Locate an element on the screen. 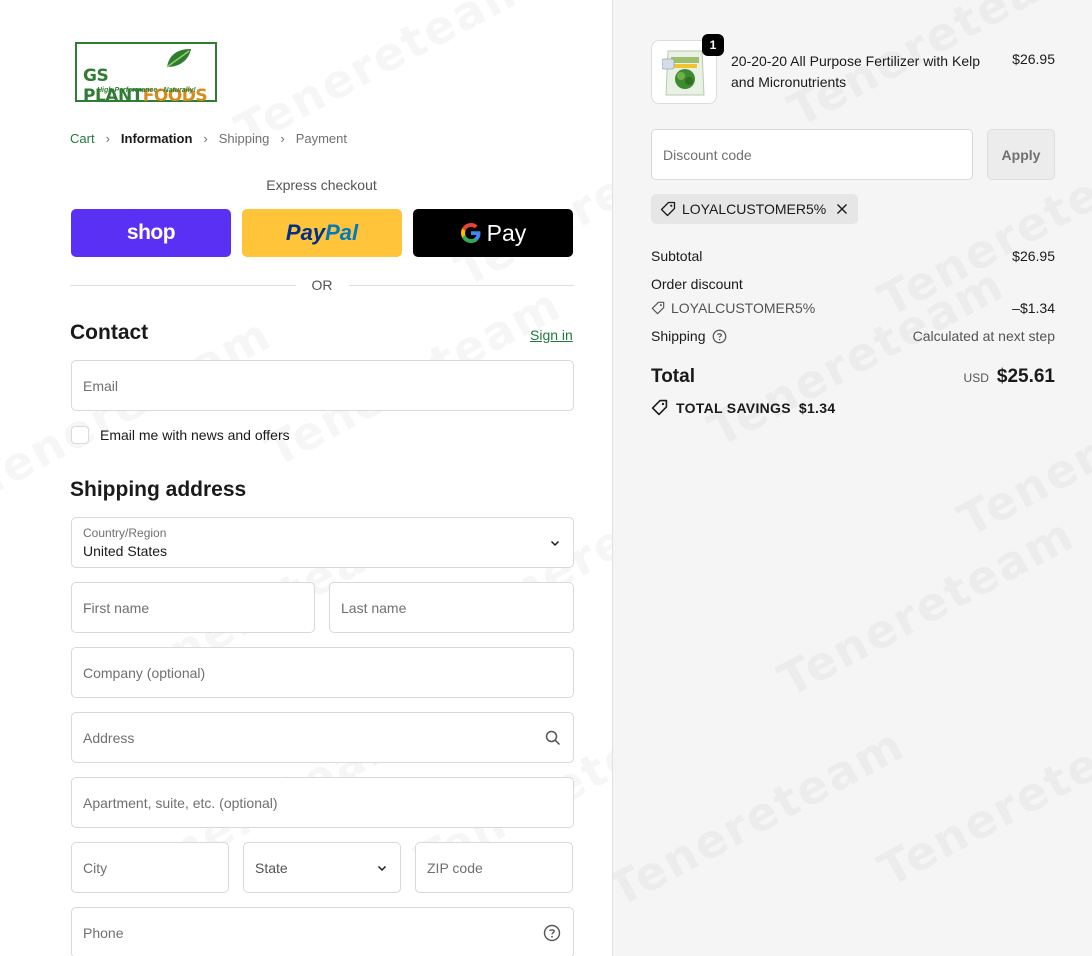 The image size is (1092, 956). discount-code-placeholder: Discount code is located at coordinates (707, 154).